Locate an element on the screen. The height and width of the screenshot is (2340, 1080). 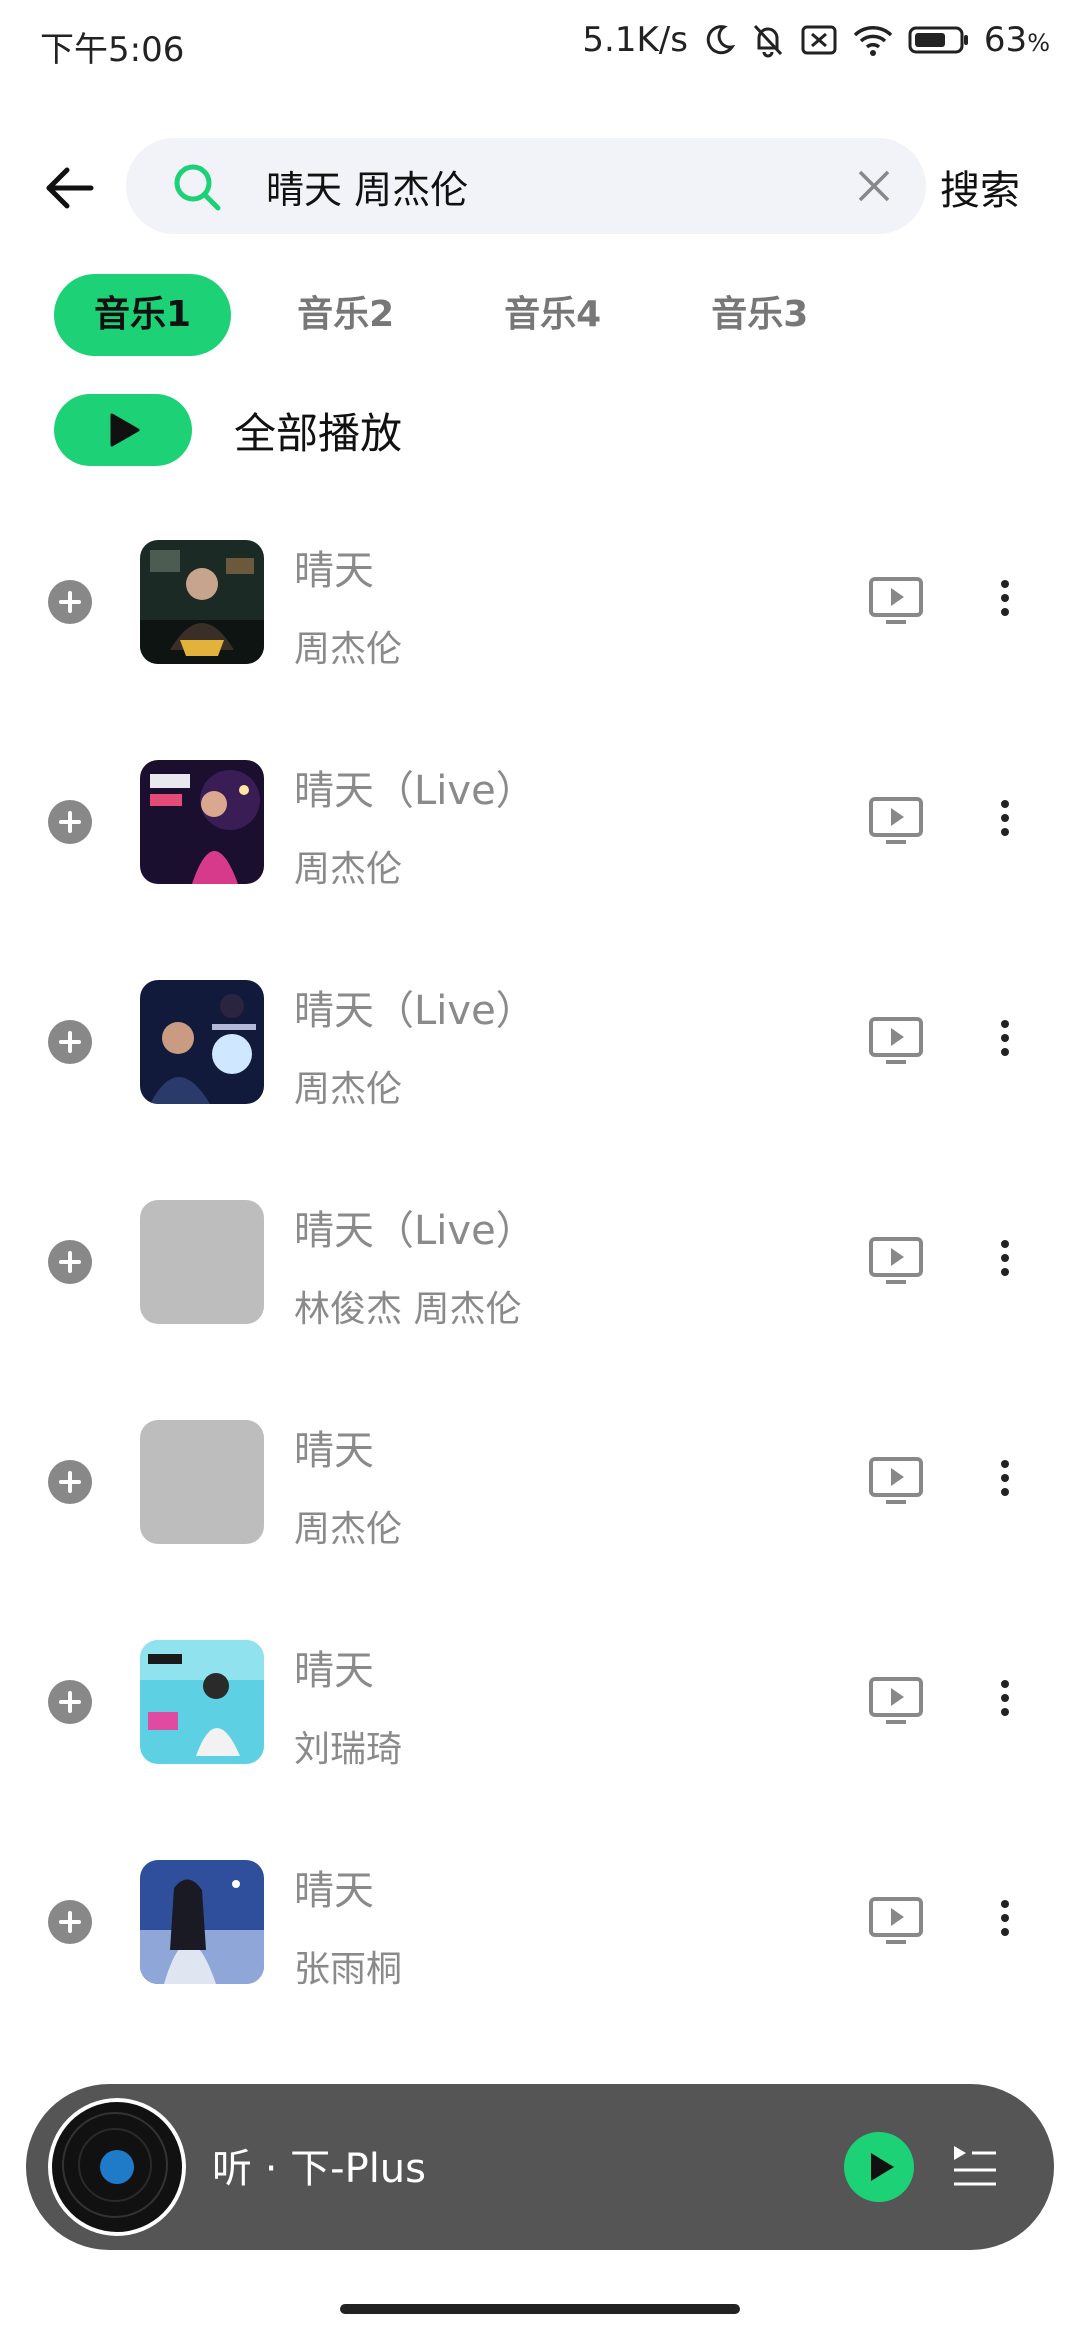
home-indicator is located at coordinates (540, 2309).